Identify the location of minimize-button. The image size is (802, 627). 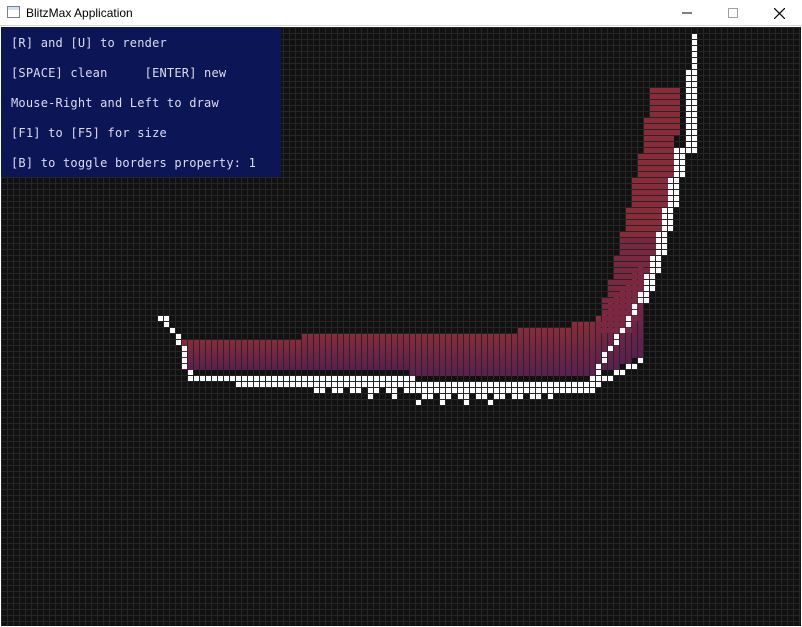
(687, 13).